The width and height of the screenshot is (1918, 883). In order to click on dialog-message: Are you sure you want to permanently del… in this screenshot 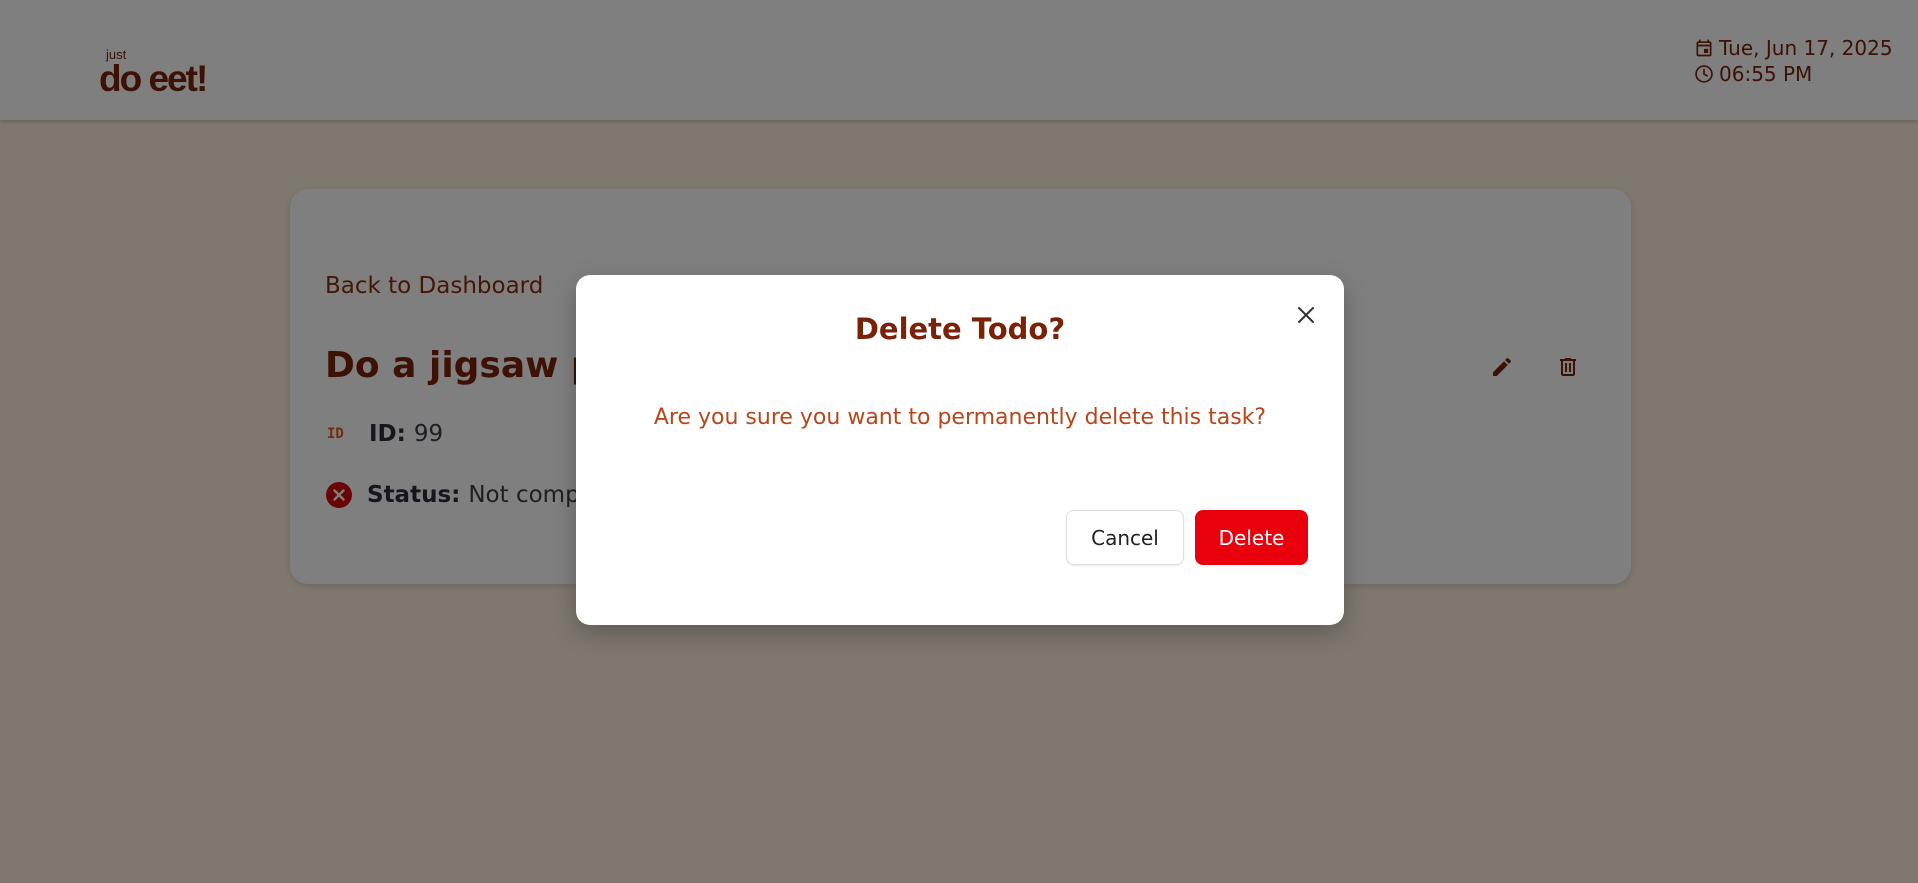, I will do `click(960, 417)`.